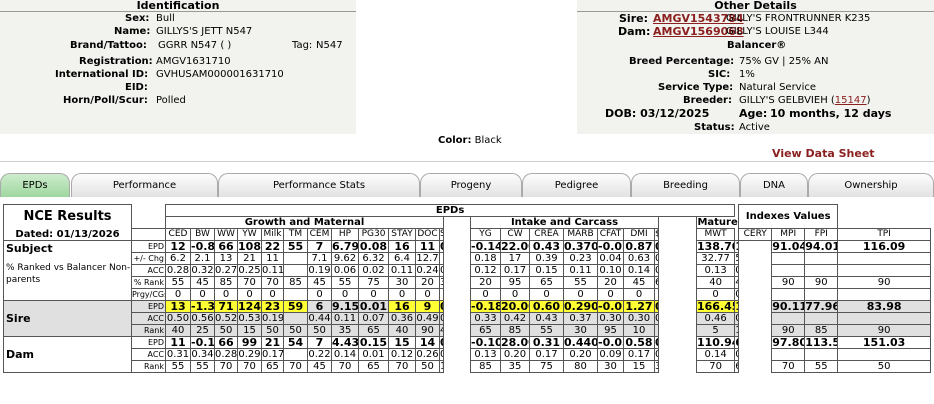 The height and width of the screenshot is (404, 934). I want to click on value-marb: 0.370, so click(580, 246).